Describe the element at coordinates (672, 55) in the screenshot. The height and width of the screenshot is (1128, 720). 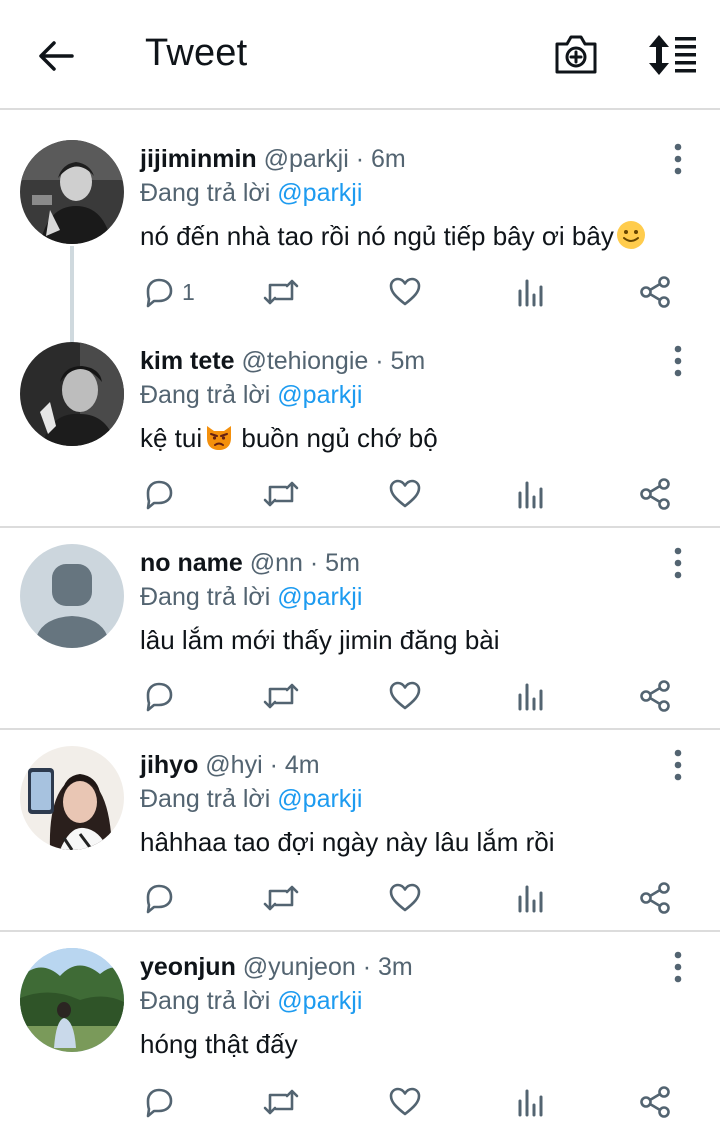
I see `sort-button` at that location.